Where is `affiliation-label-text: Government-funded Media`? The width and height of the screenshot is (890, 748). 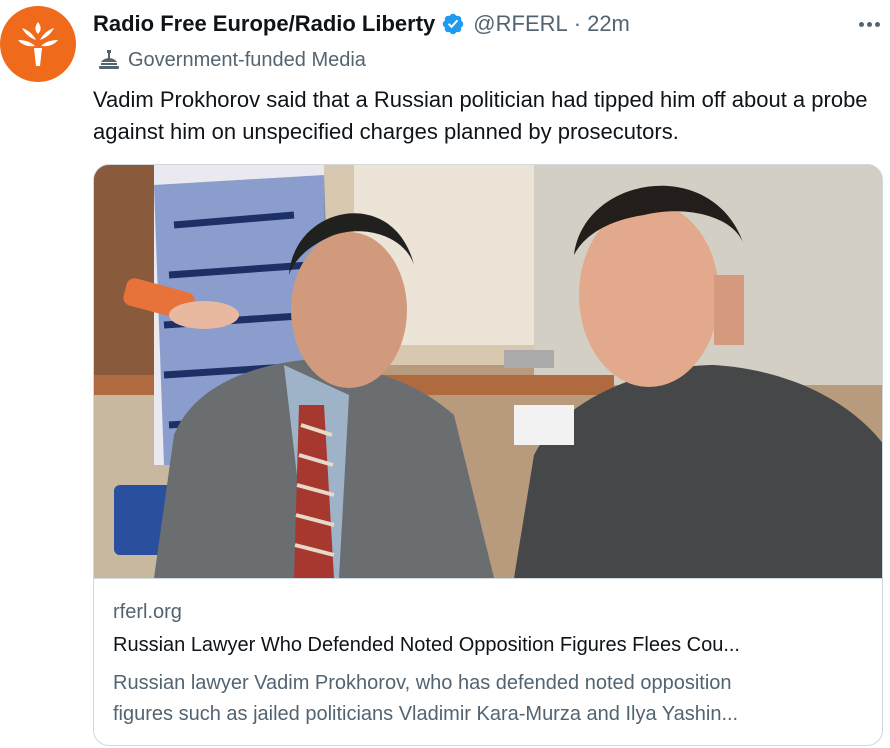 affiliation-label-text: Government-funded Media is located at coordinates (247, 59).